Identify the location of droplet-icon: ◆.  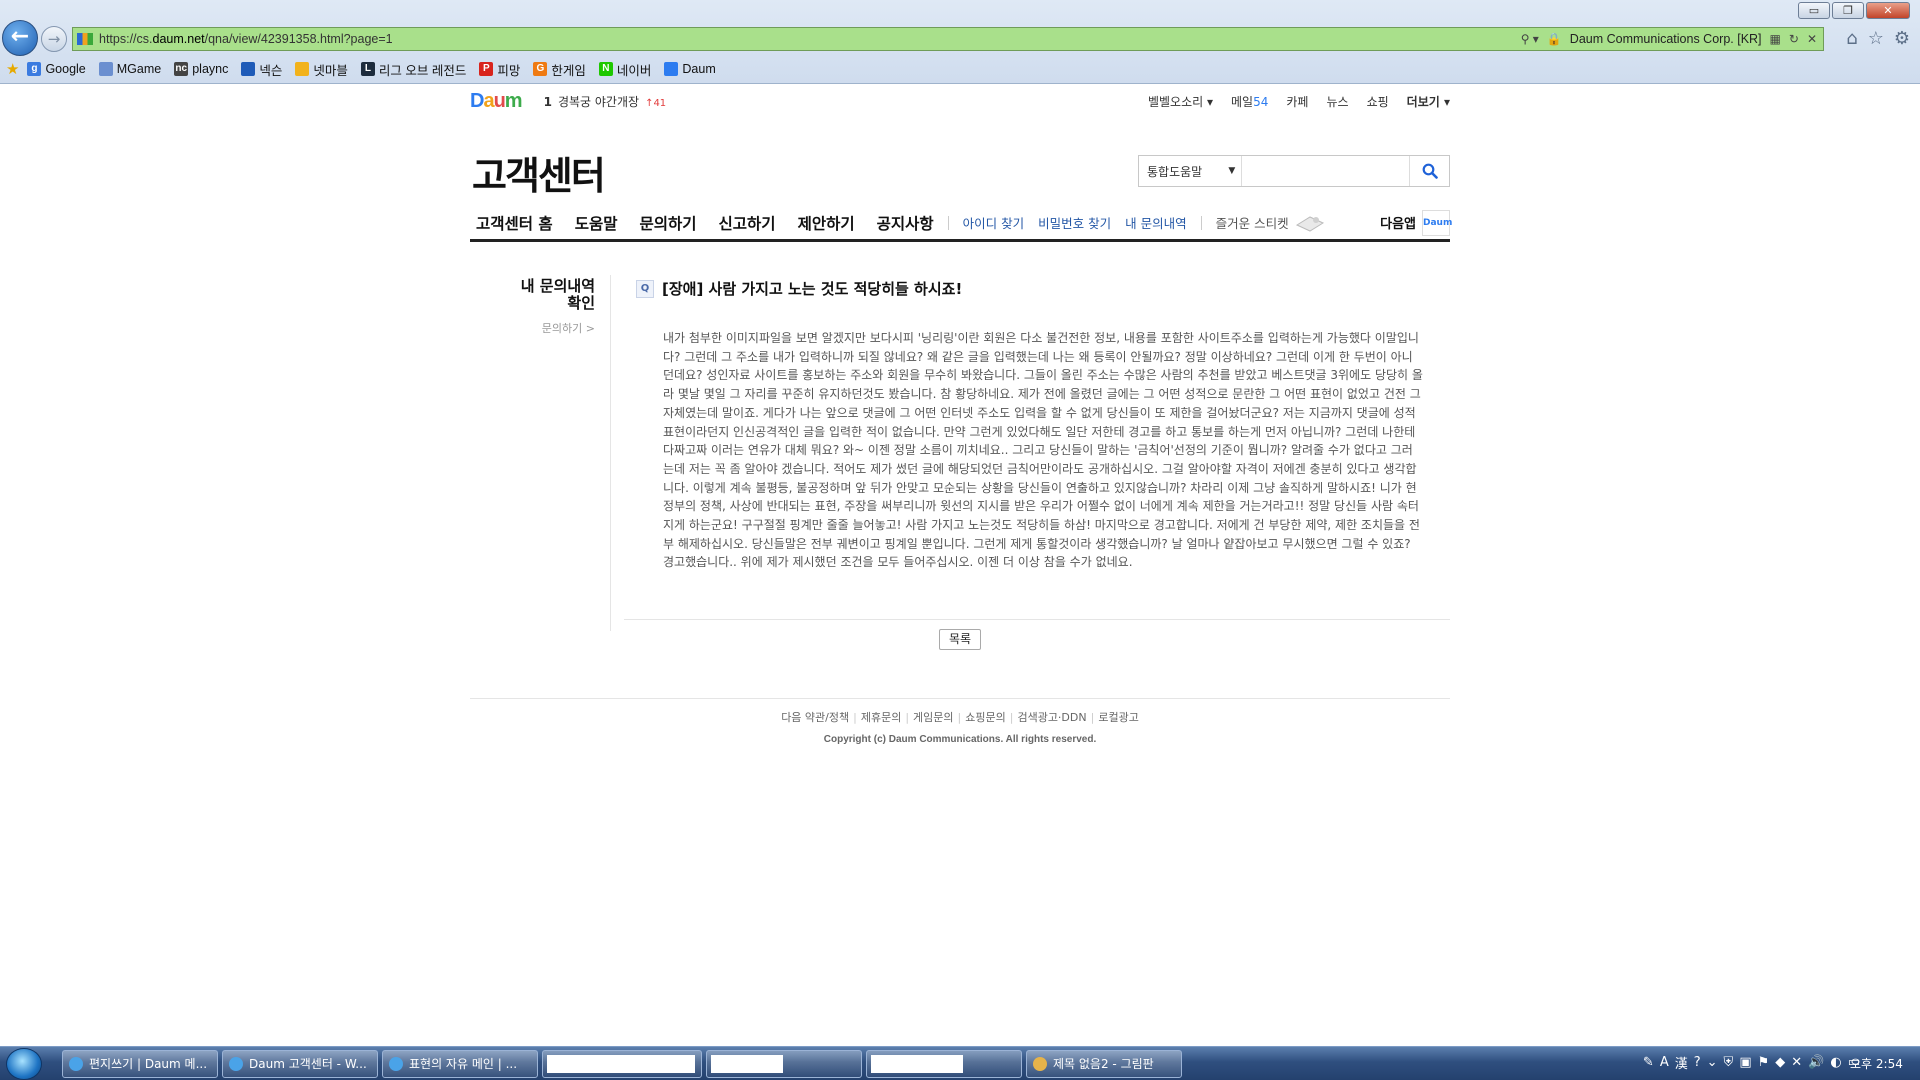
(1780, 1062).